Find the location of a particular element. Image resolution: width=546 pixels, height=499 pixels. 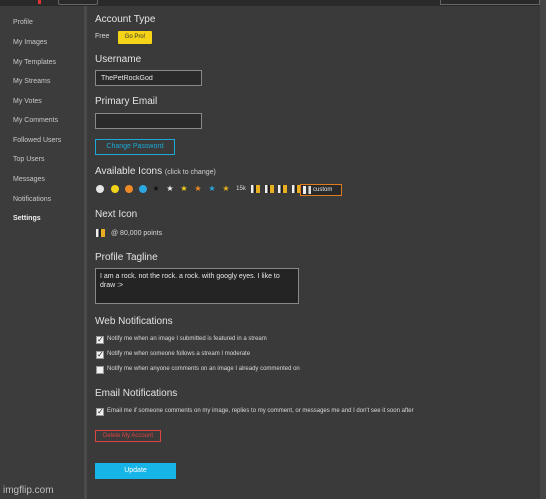

blue-circle-icon is located at coordinates (143, 189).